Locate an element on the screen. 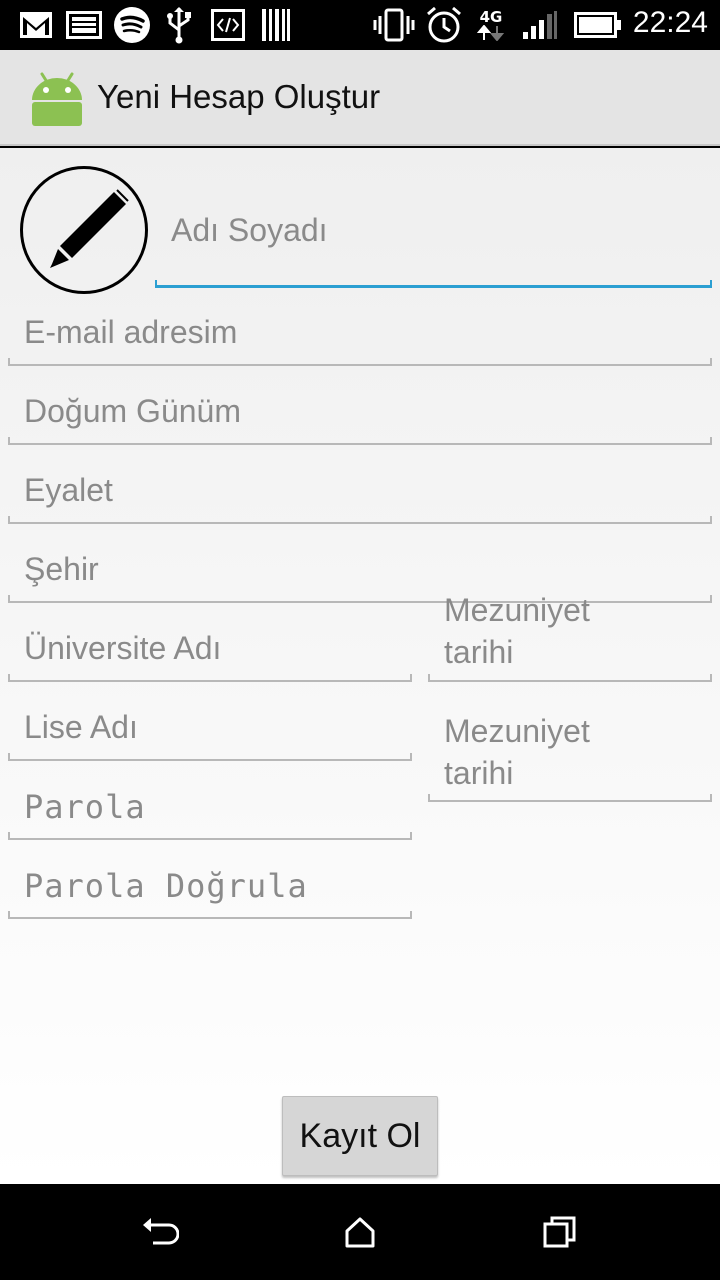 The image size is (720, 1280). battery-icon is located at coordinates (598, 25).